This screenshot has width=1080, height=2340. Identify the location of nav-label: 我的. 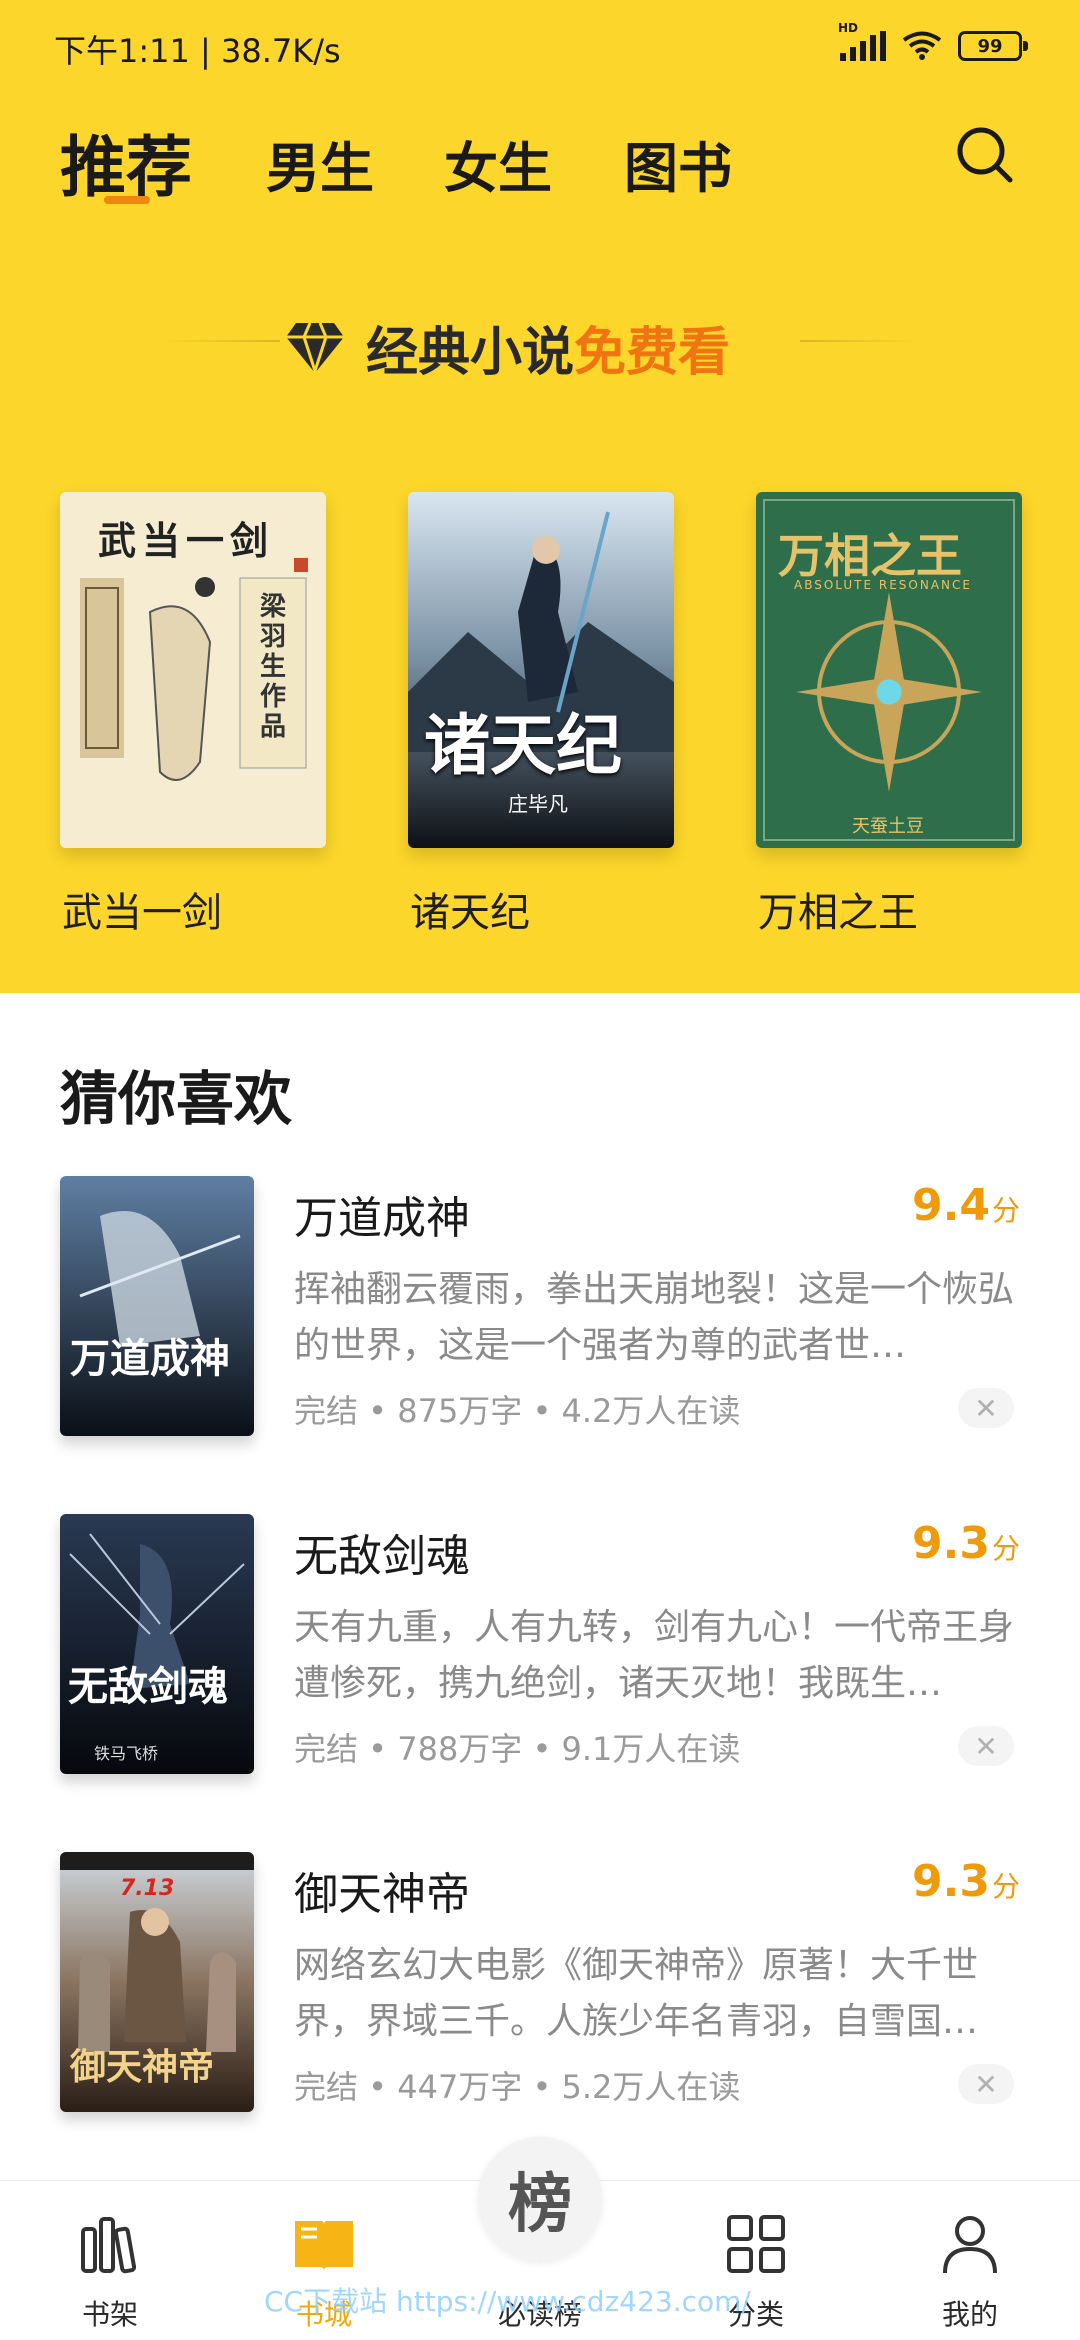
(969, 2314).